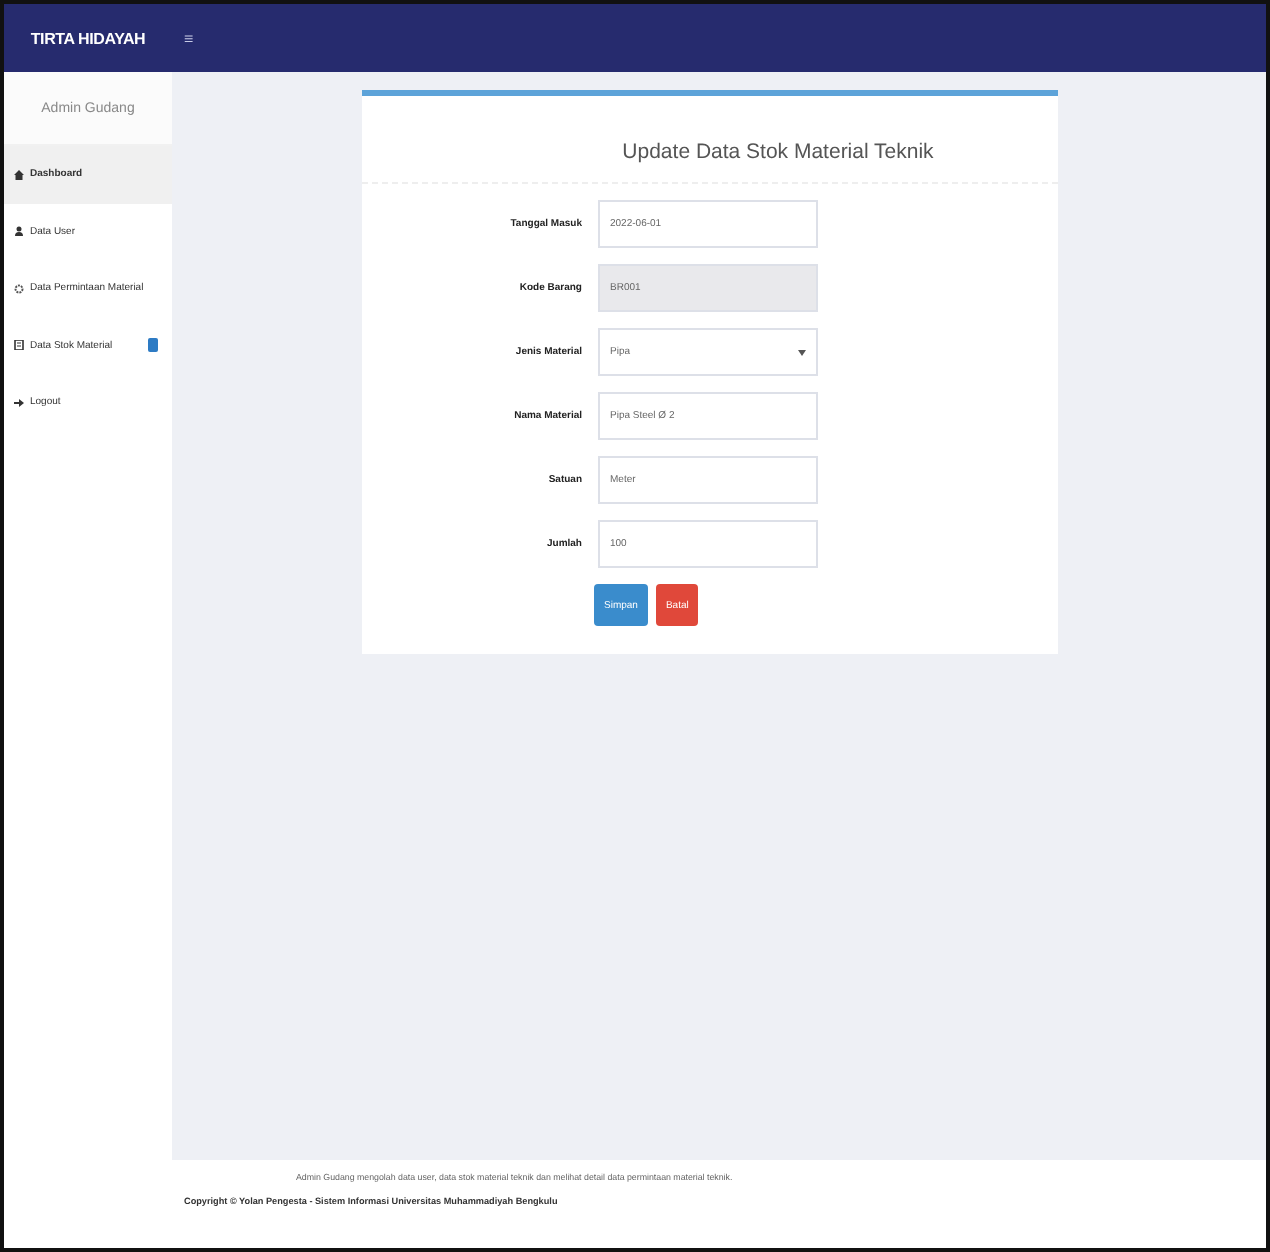 The height and width of the screenshot is (1252, 1270). I want to click on brand-title: TIRTA HIDAYAH, so click(88, 38).